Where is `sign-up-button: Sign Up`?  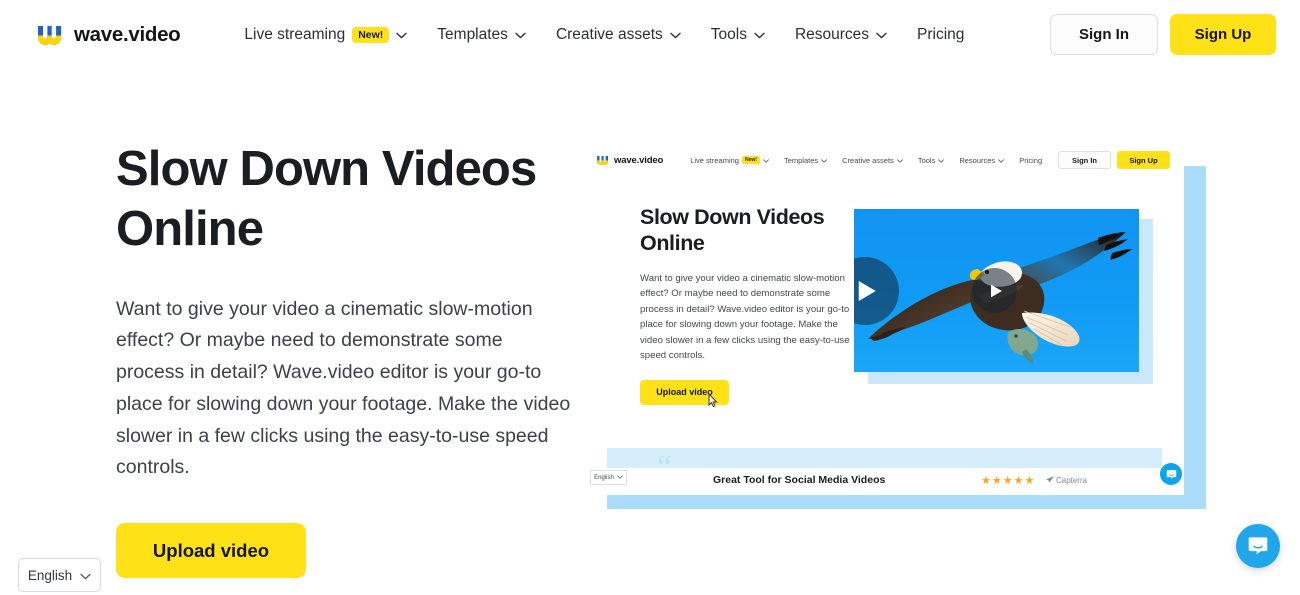
sign-up-button: Sign Up is located at coordinates (1223, 34).